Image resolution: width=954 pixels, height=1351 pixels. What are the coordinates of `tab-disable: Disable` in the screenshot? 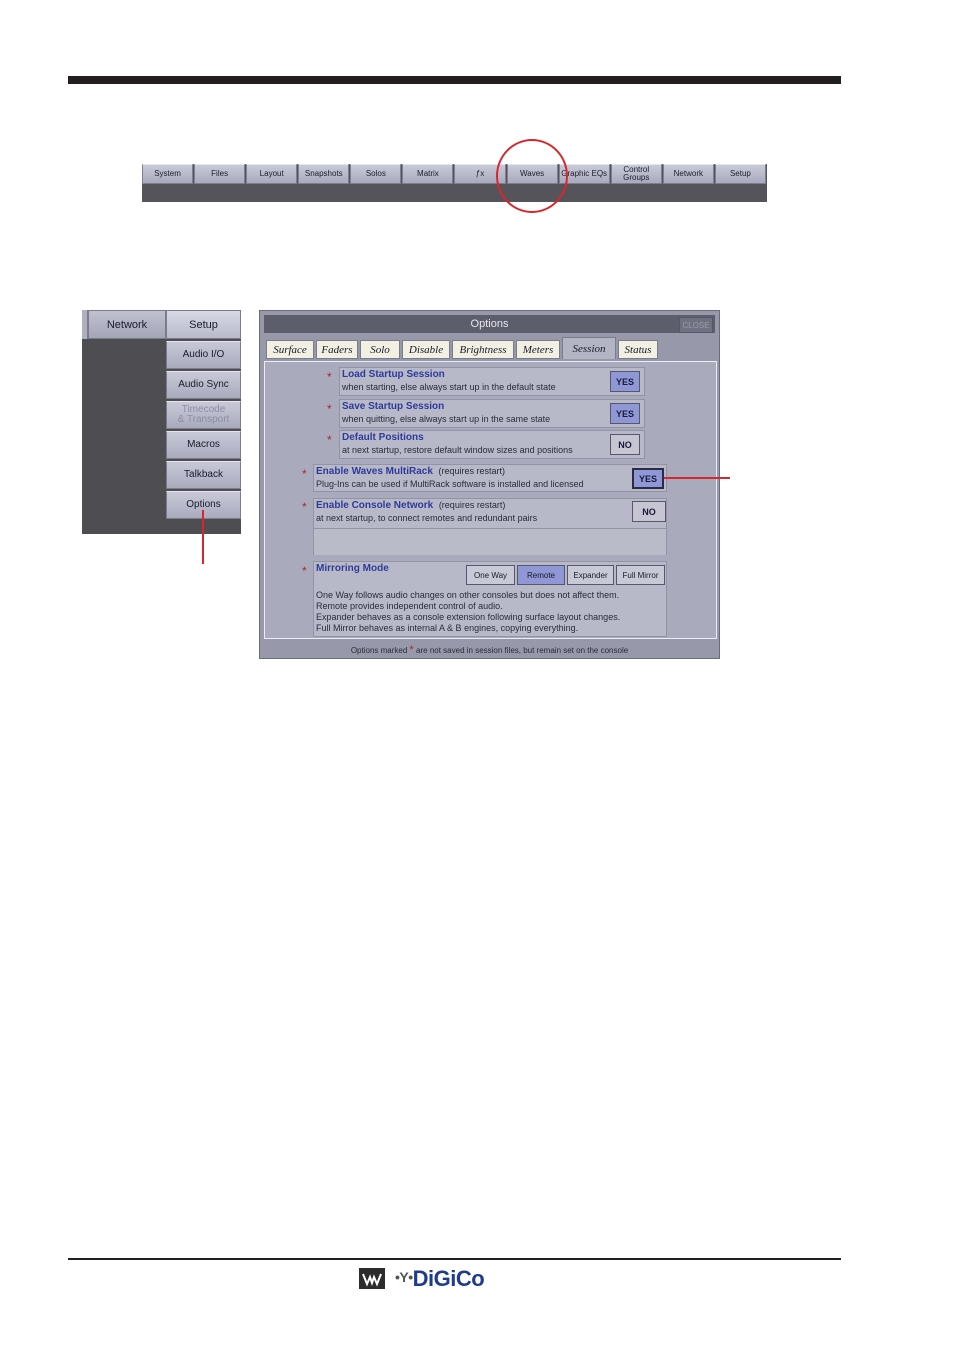 It's located at (426, 349).